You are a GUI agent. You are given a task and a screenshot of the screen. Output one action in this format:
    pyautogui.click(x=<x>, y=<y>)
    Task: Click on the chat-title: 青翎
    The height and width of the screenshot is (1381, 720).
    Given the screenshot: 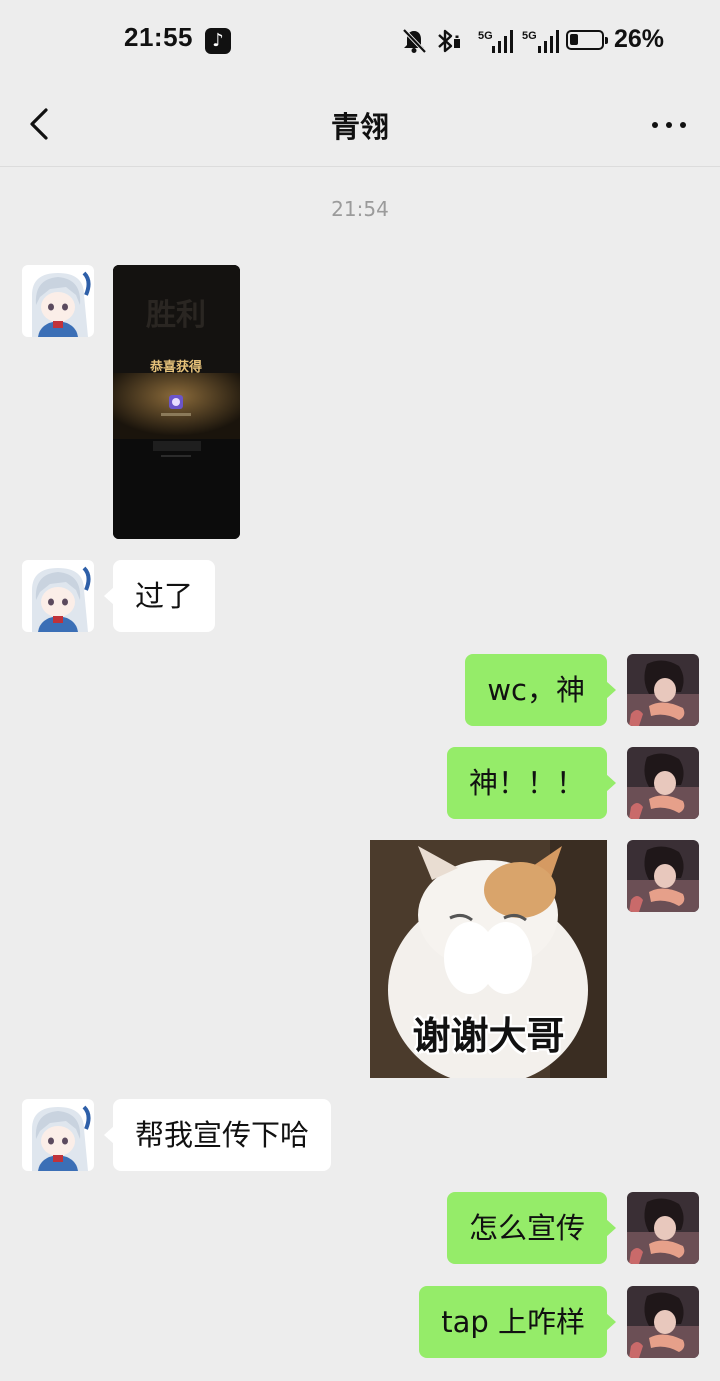 What is the action you would take?
    pyautogui.click(x=359, y=127)
    